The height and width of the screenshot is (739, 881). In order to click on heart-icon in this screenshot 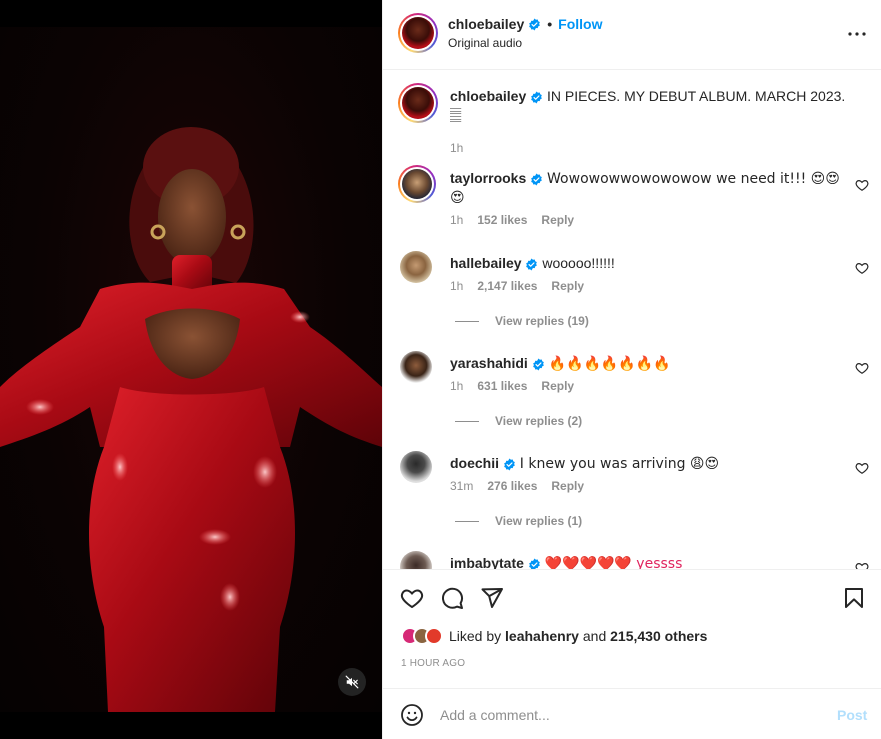, I will do `click(412, 599)`.